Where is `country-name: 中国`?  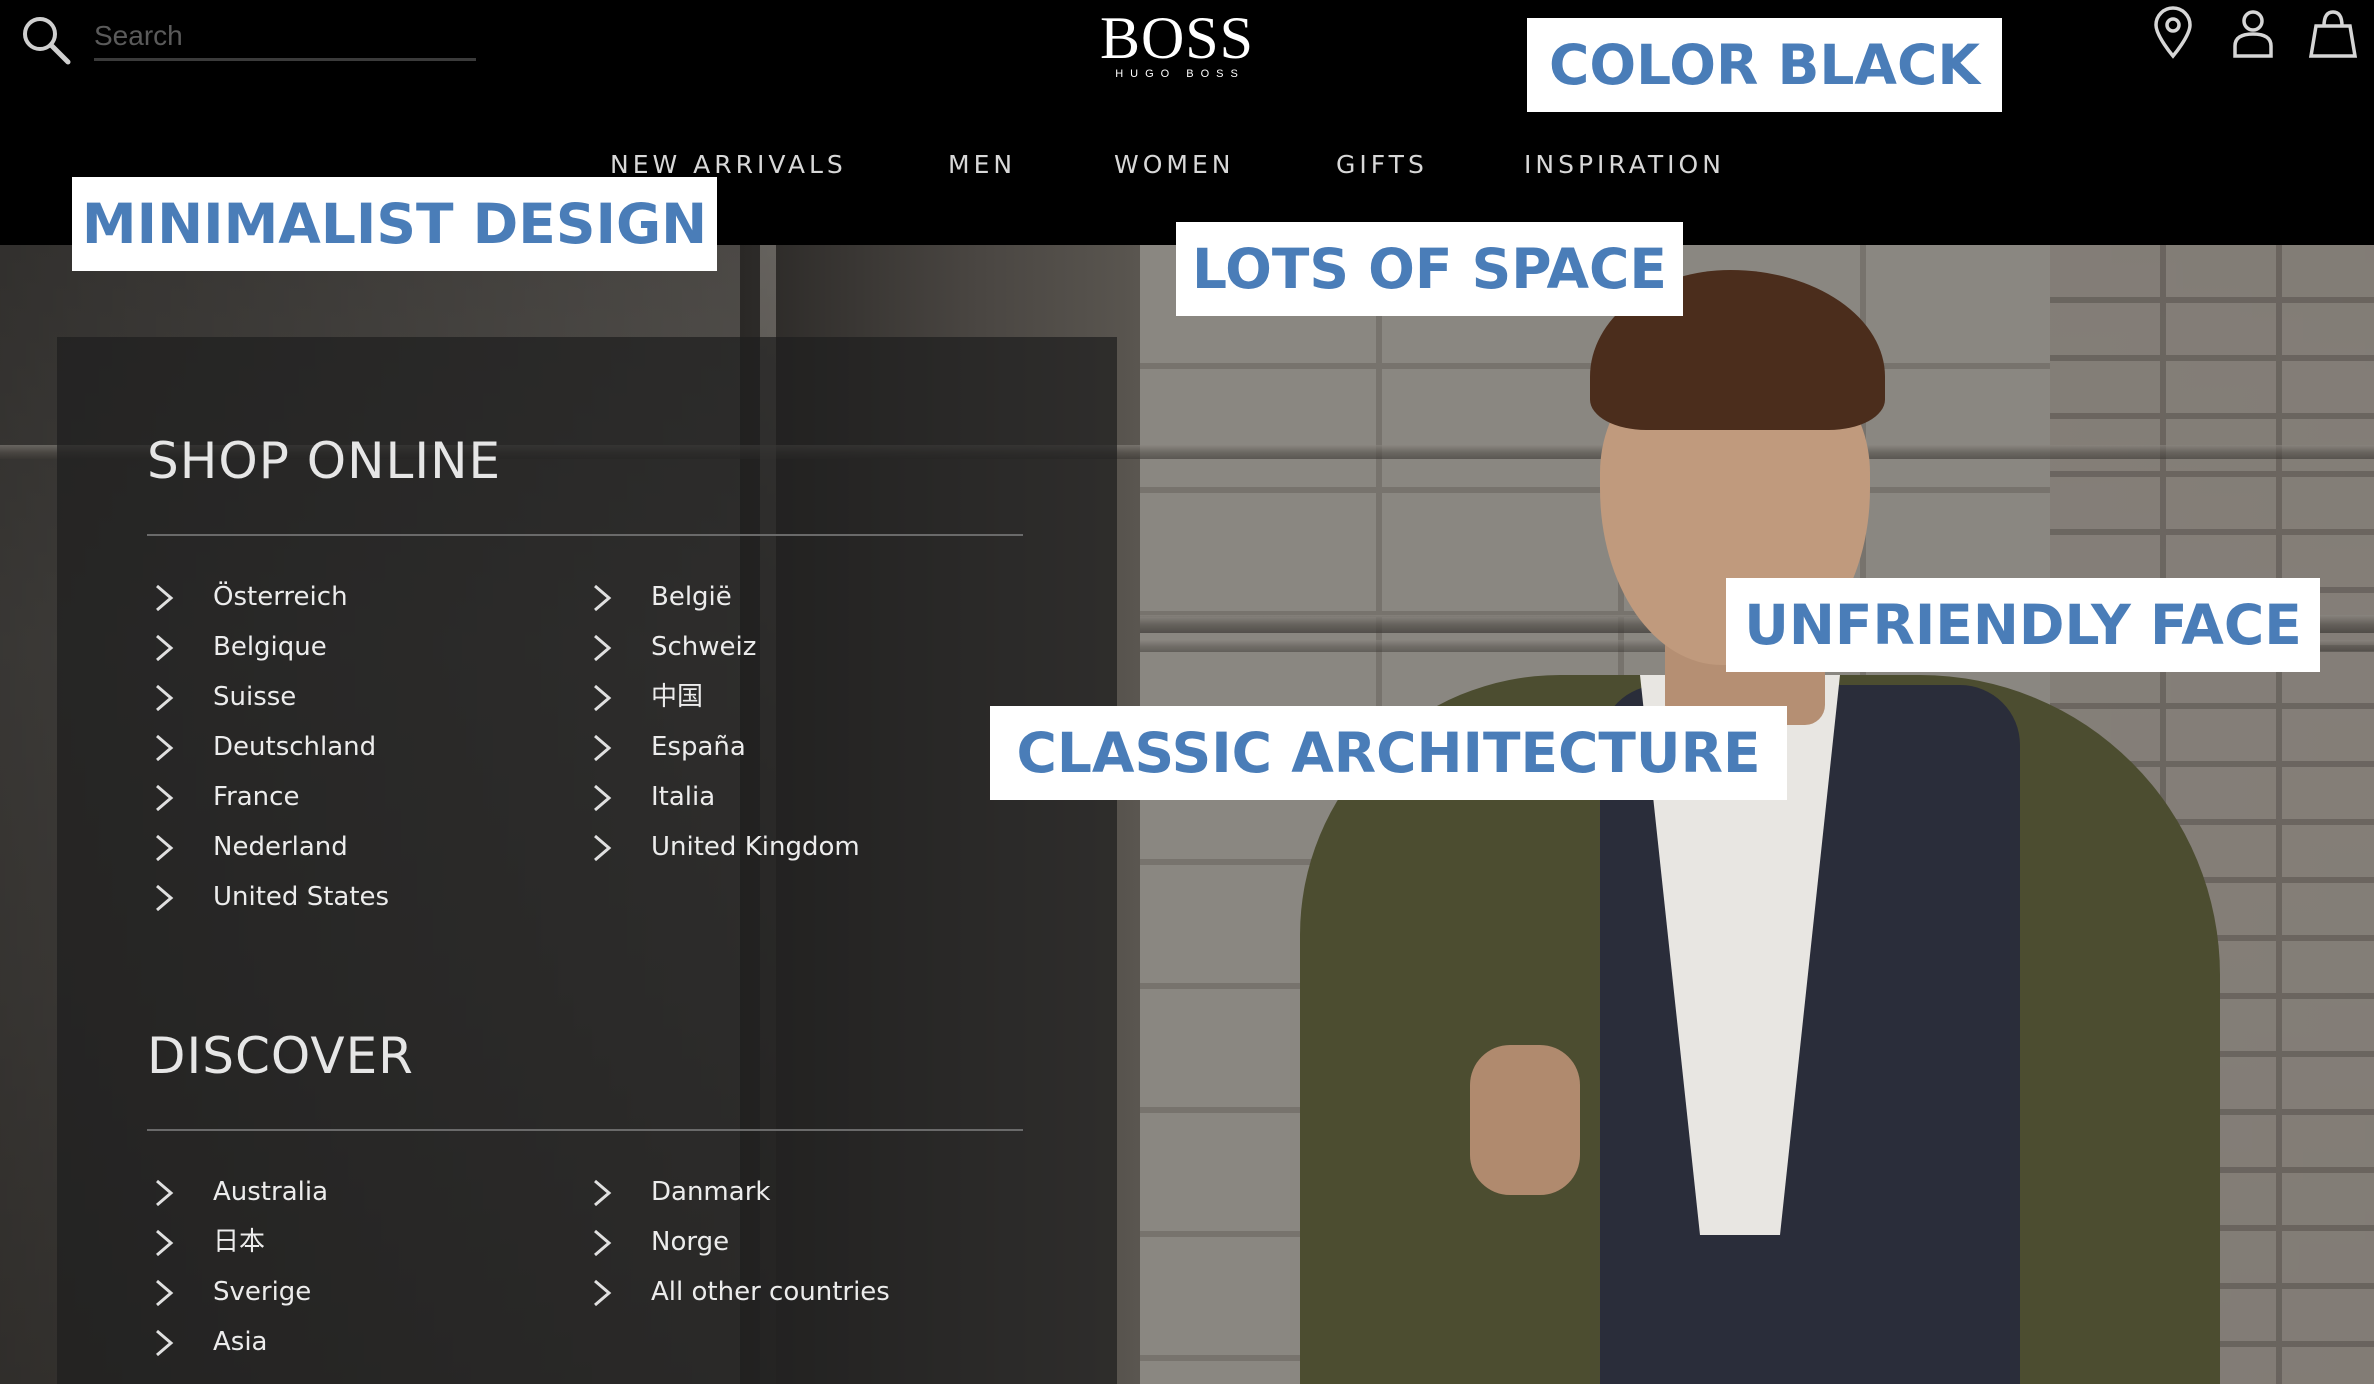 country-name: 中国 is located at coordinates (677, 697).